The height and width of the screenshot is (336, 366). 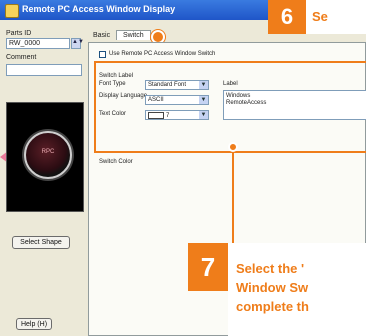 What do you see at coordinates (294, 105) in the screenshot?
I see `label-textarea: Windows RemoteAccess` at bounding box center [294, 105].